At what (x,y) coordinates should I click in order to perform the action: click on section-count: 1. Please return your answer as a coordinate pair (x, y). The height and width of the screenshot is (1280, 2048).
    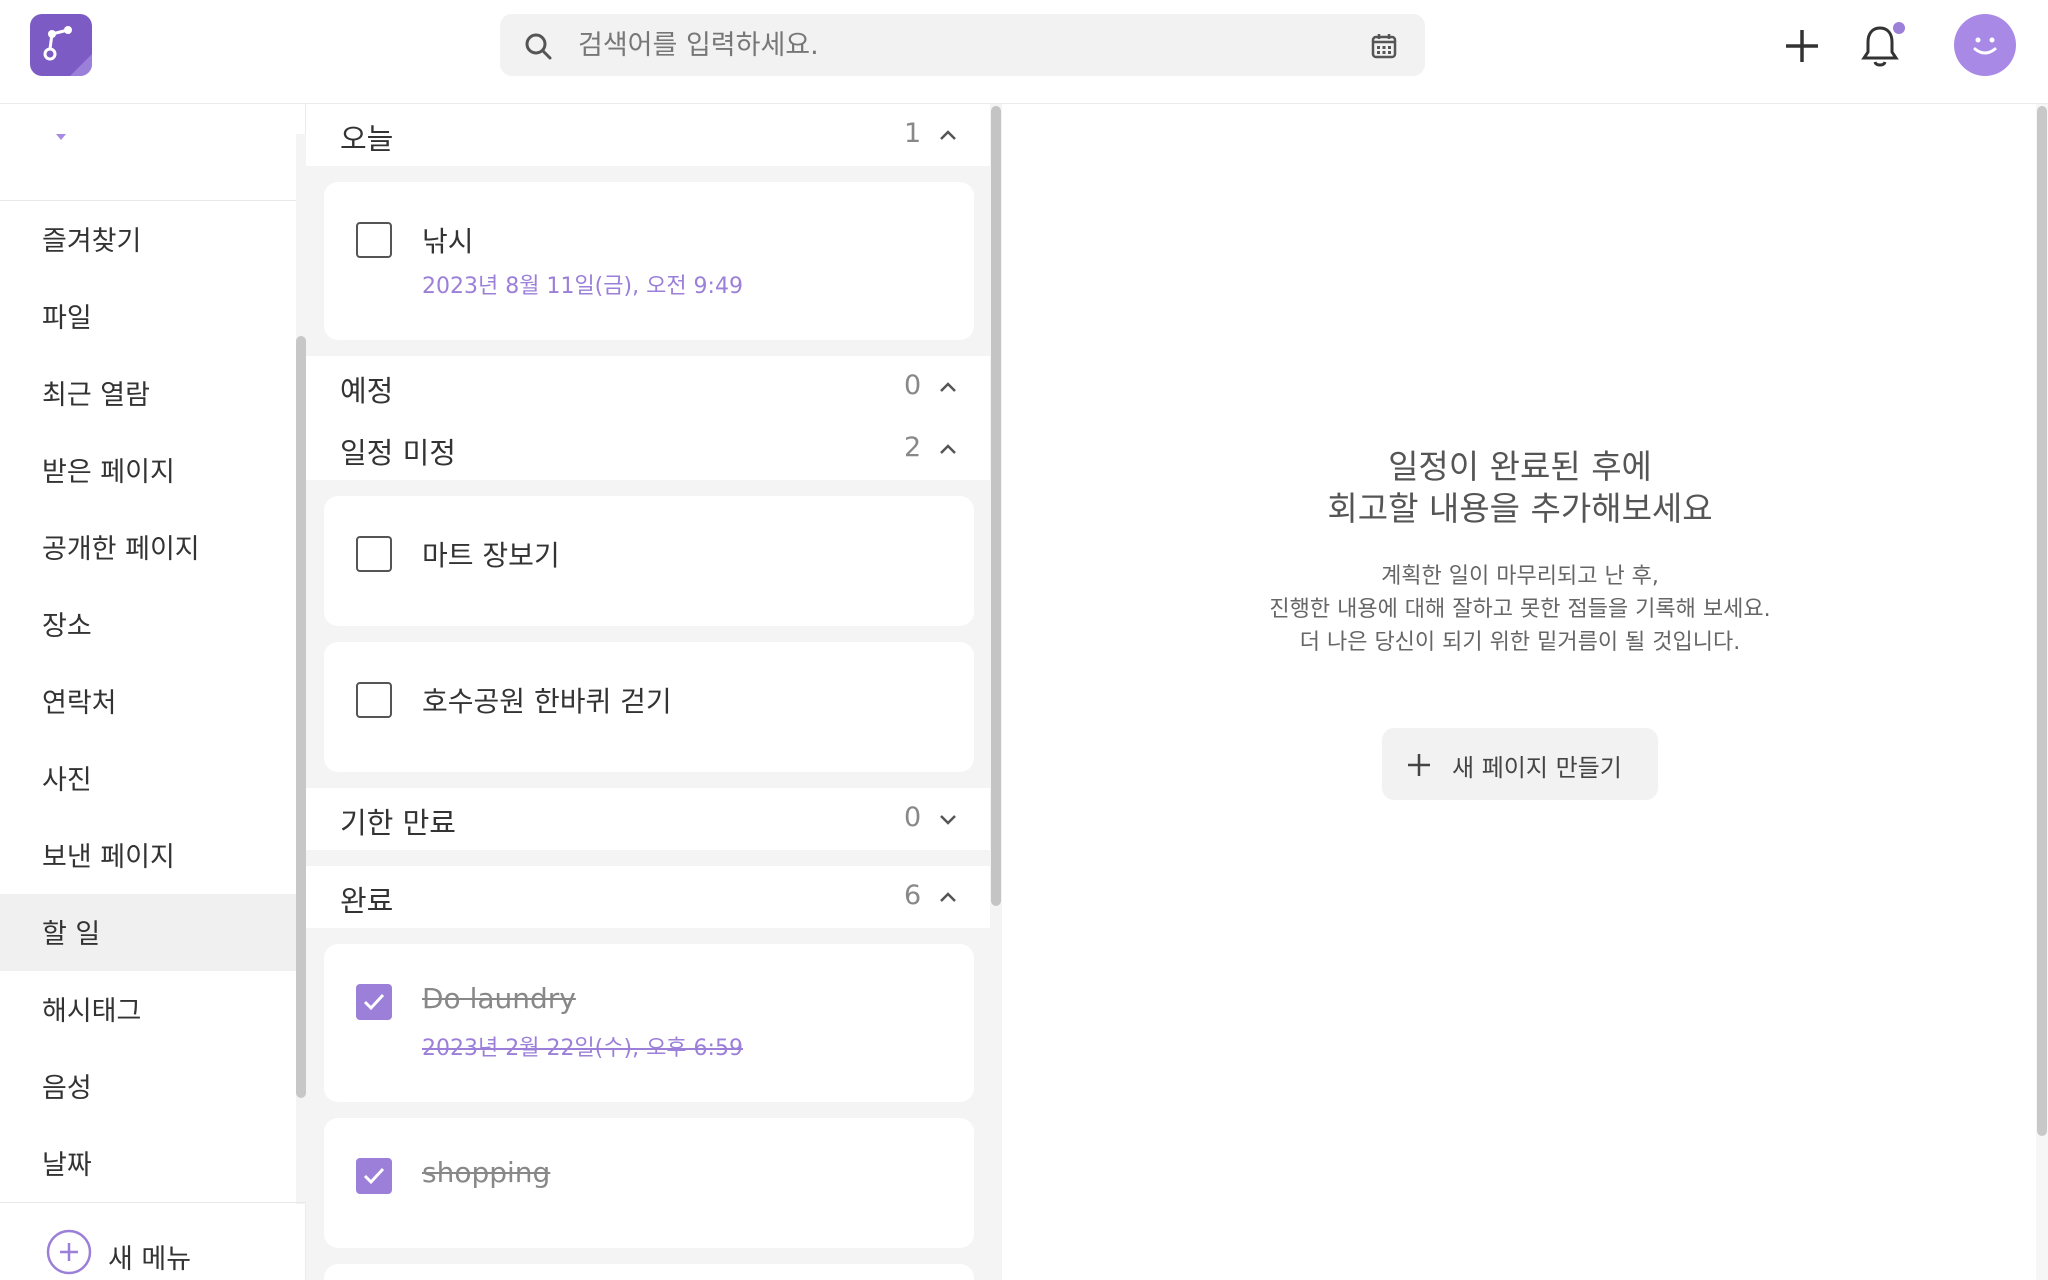
    Looking at the image, I should click on (913, 133).